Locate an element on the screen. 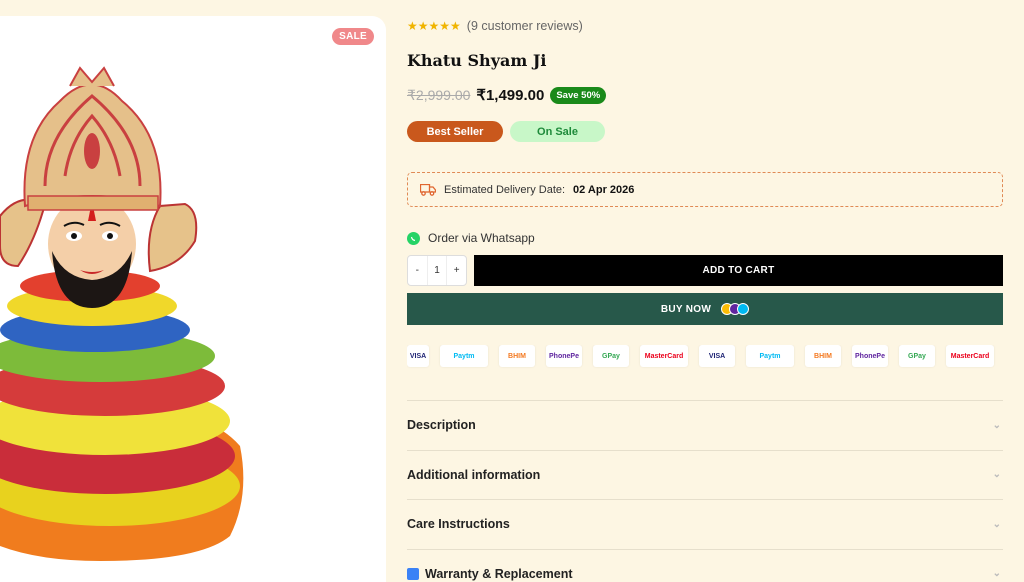 The image size is (1024, 582). delivery-date: 02 Apr 2026 is located at coordinates (604, 189).